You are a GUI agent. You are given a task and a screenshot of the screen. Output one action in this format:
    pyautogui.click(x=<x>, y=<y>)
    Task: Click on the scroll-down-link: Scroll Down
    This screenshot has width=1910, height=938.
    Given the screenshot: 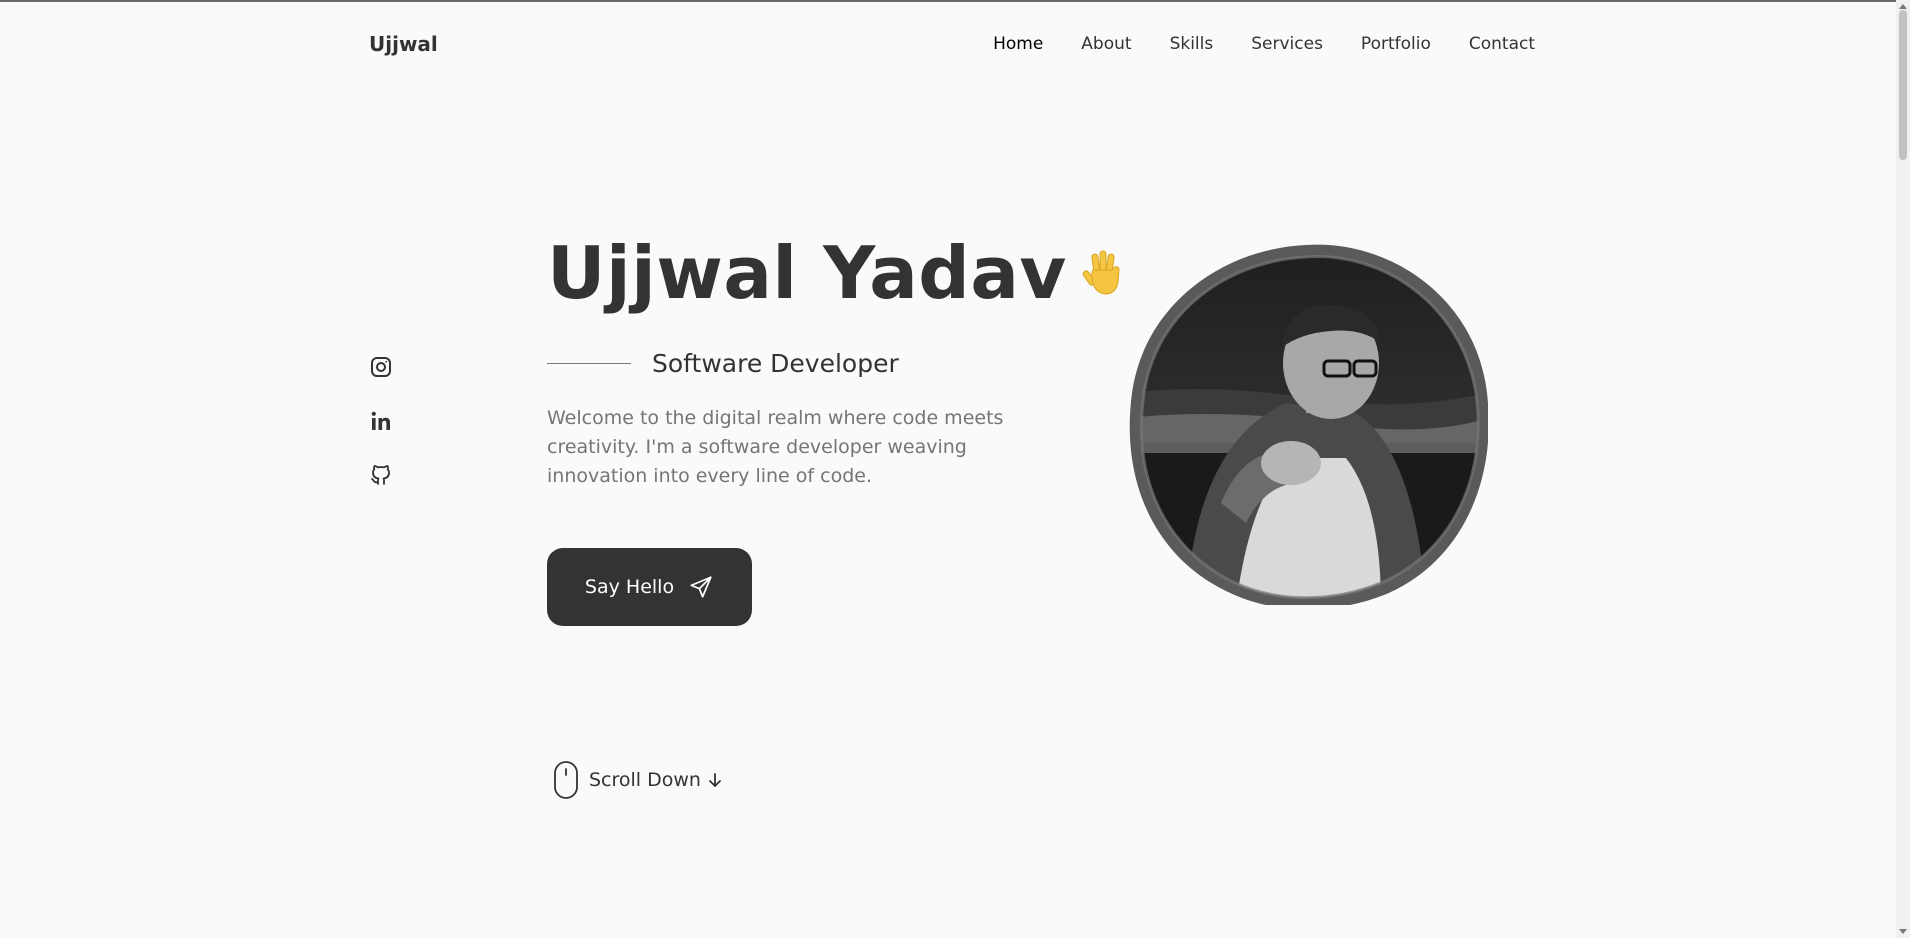 What is the action you would take?
    pyautogui.click(x=638, y=780)
    